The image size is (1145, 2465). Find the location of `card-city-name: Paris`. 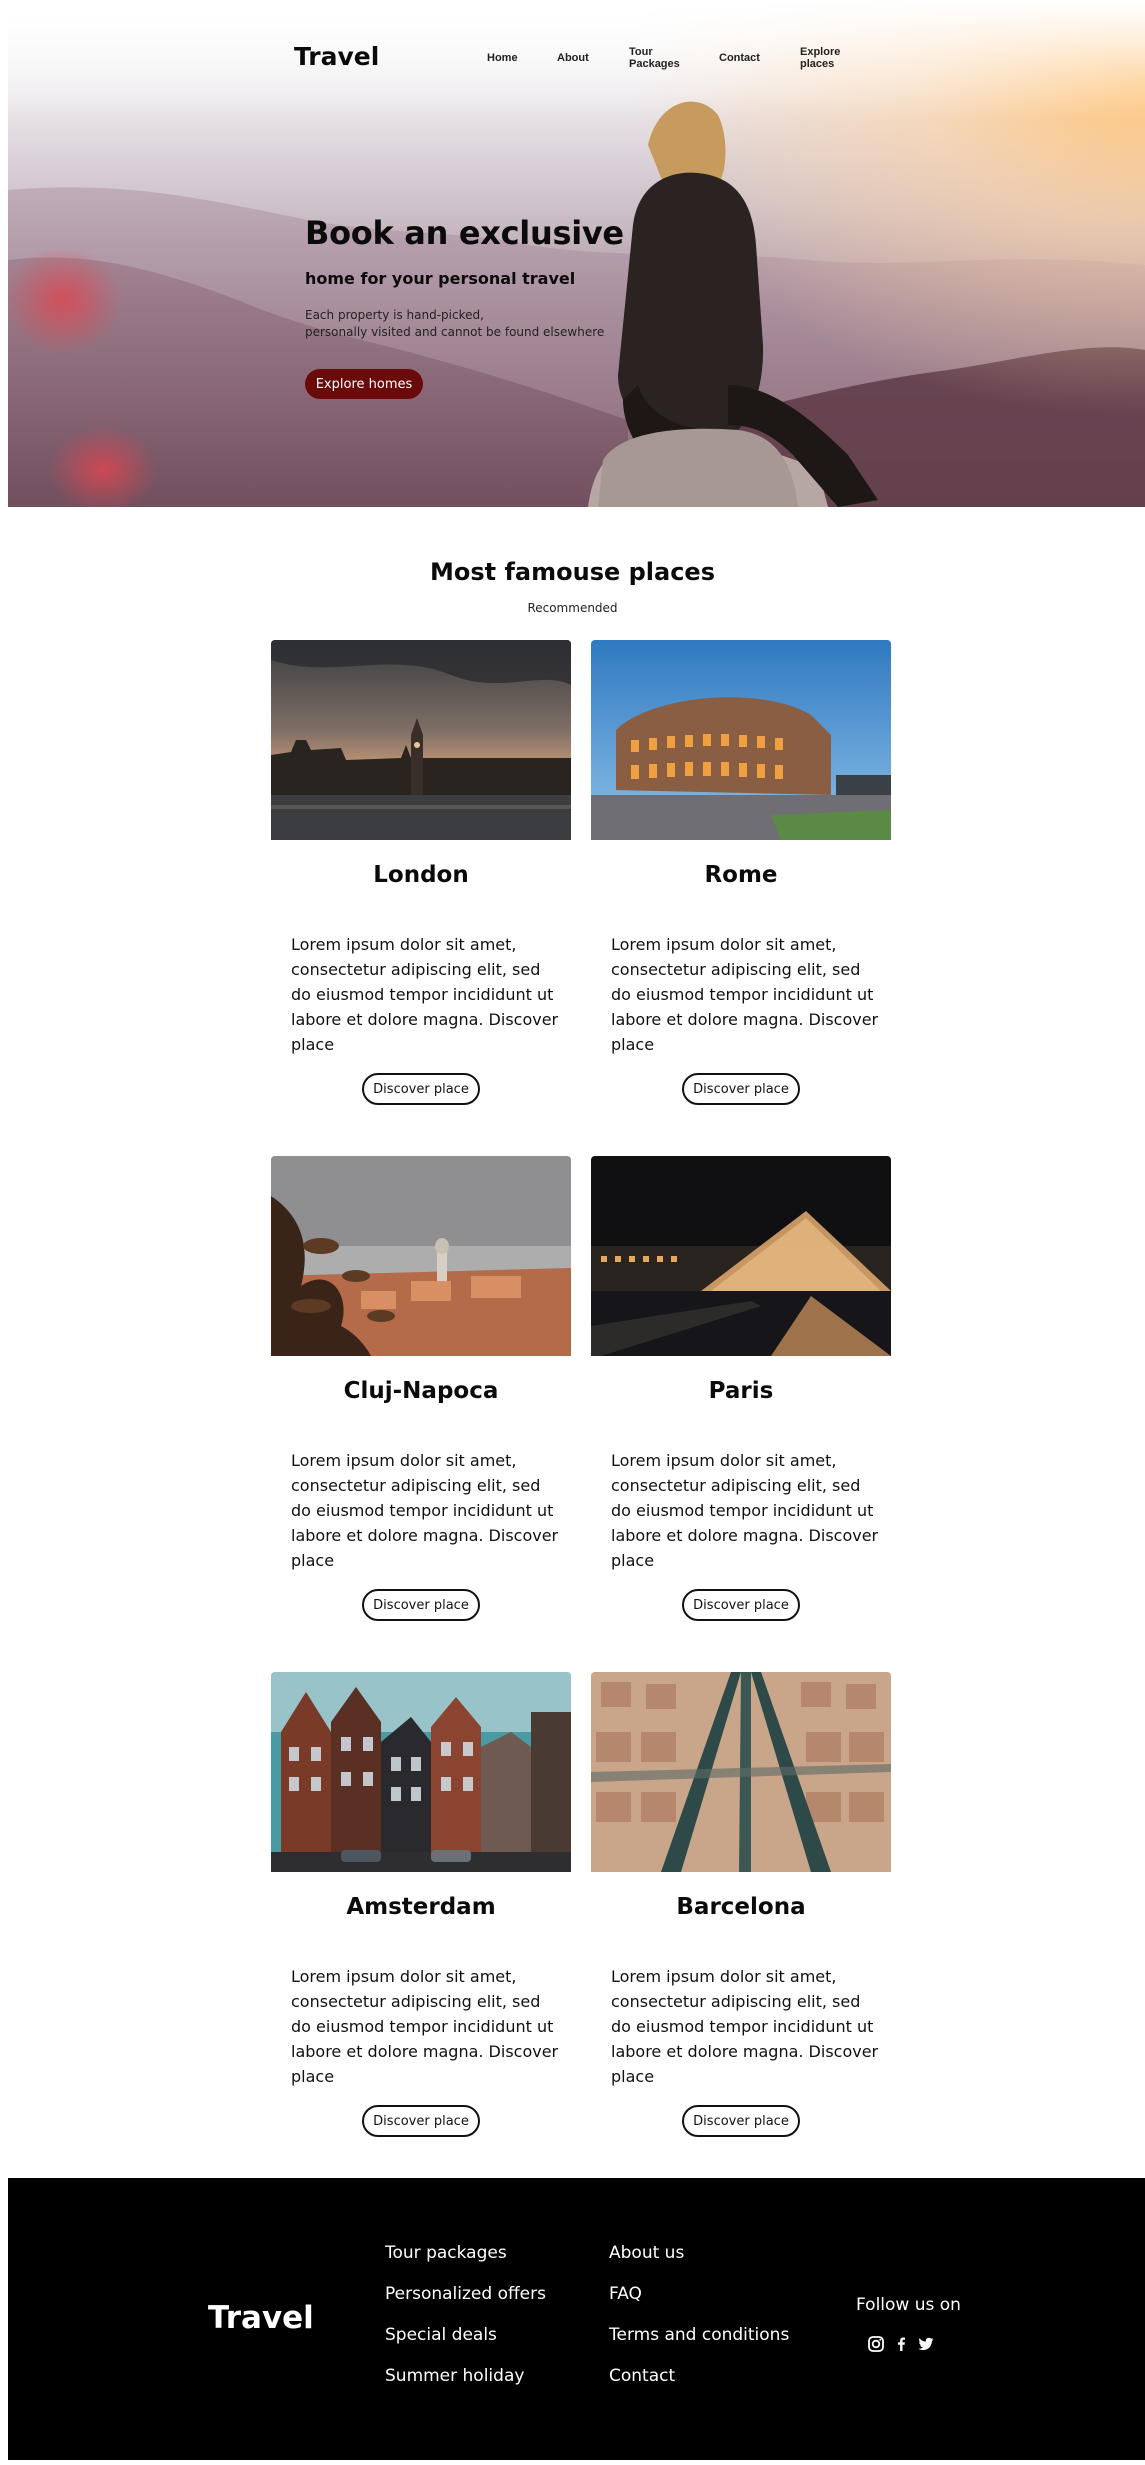

card-city-name: Paris is located at coordinates (741, 1391).